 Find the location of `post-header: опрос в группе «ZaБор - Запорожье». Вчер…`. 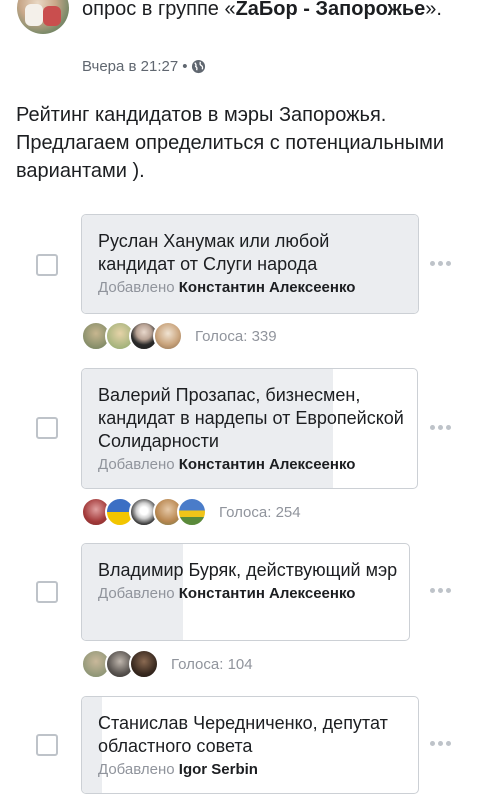

post-header: опрос в группе «ZaБор - Запорожье». Вчер… is located at coordinates (243, 45).